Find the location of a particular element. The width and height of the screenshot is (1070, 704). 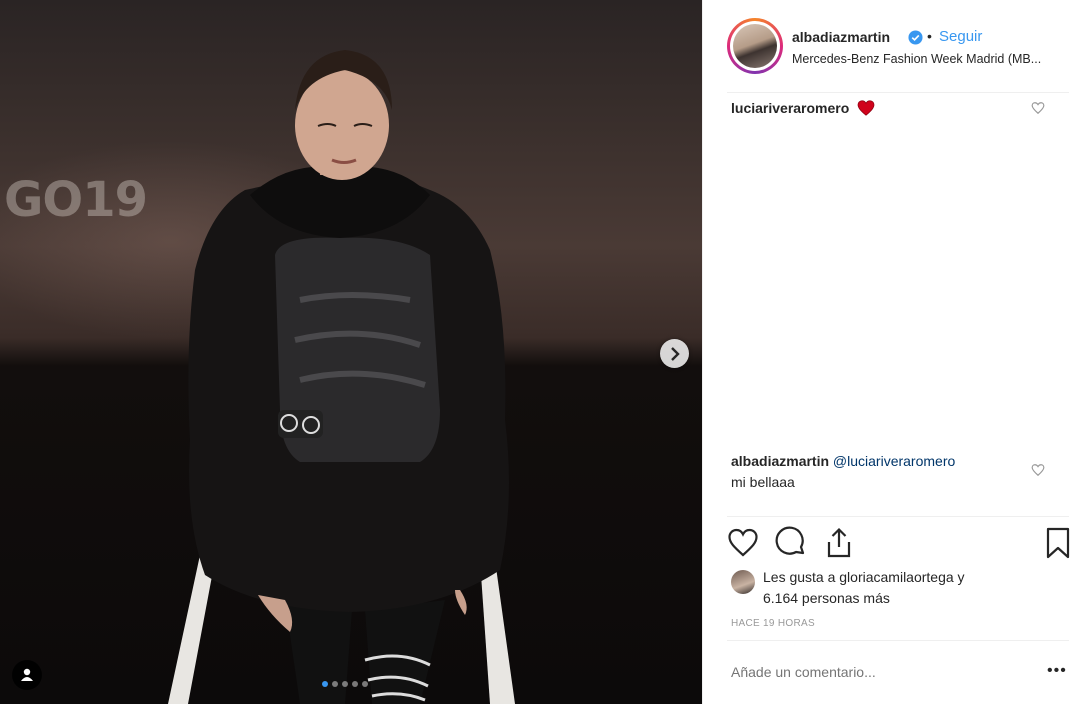

comment-item: luciariveraromero is located at coordinates (891, 108).